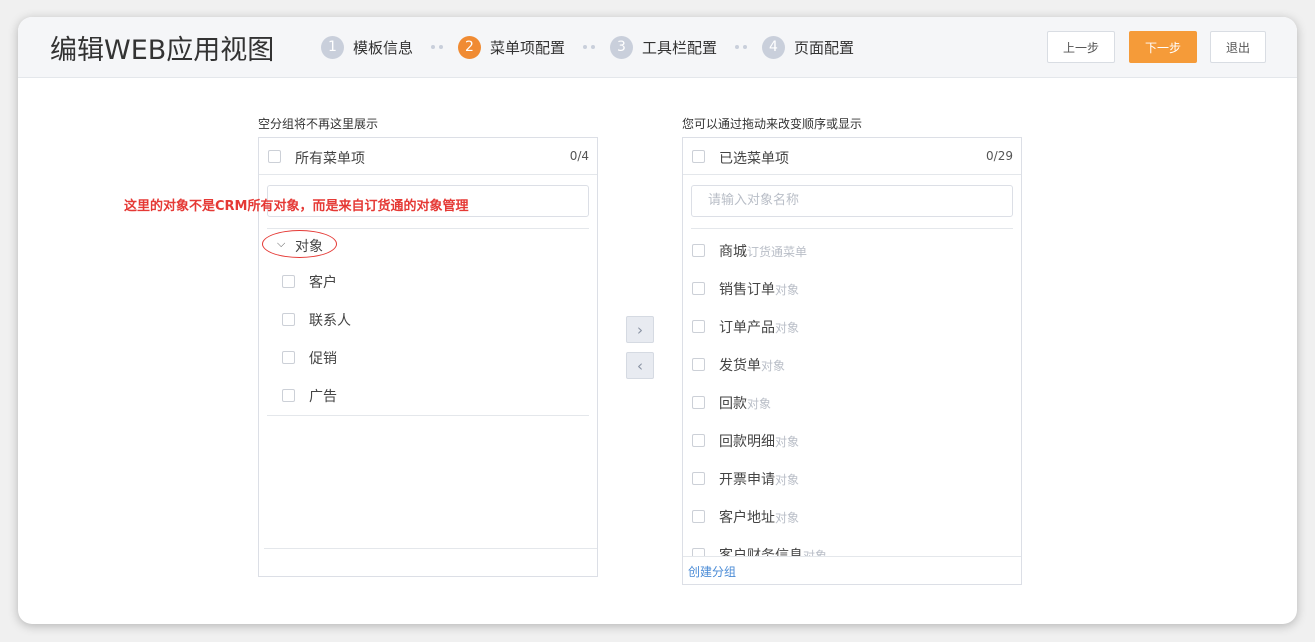 The width and height of the screenshot is (1315, 642). I want to click on item-label: 订单产品对象, so click(759, 327).